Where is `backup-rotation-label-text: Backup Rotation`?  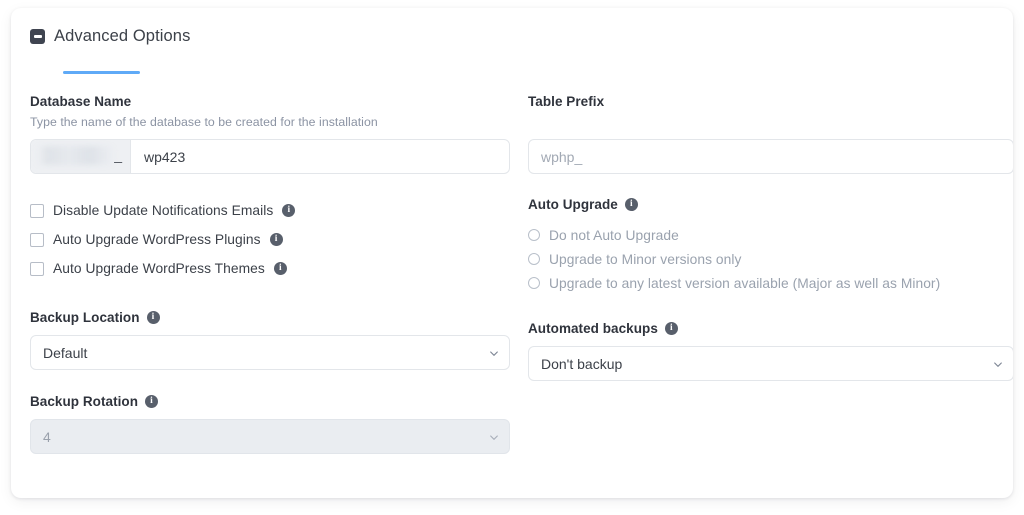 backup-rotation-label-text: Backup Rotation is located at coordinates (84, 401).